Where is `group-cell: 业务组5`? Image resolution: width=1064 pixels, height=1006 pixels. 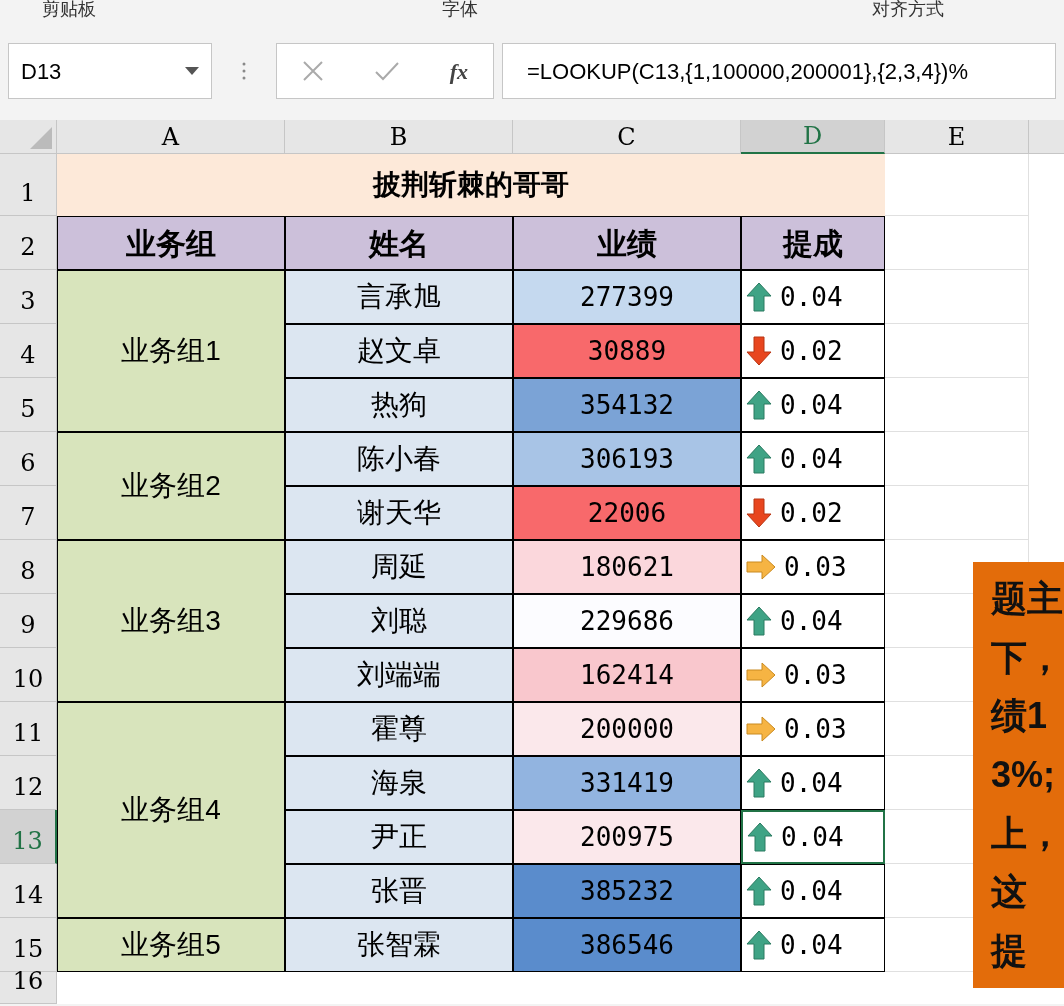 group-cell: 业务组5 is located at coordinates (171, 945).